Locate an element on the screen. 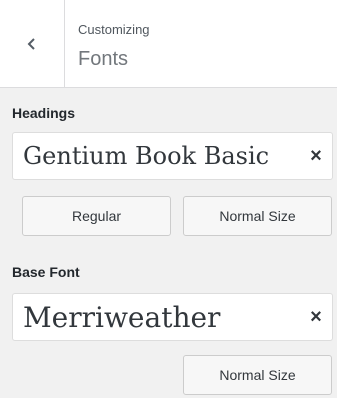  headings-label: Headings is located at coordinates (44, 113).